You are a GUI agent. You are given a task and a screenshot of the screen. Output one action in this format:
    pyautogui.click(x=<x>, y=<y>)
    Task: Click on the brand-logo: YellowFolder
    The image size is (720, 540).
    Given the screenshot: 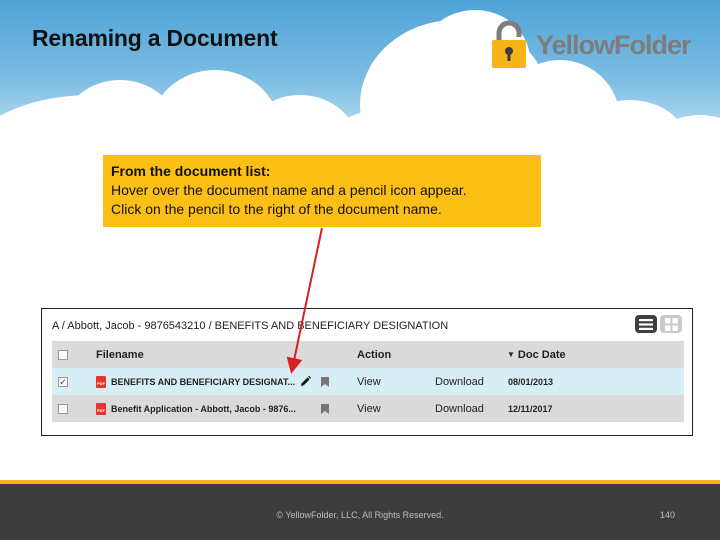 What is the action you would take?
    pyautogui.click(x=591, y=45)
    